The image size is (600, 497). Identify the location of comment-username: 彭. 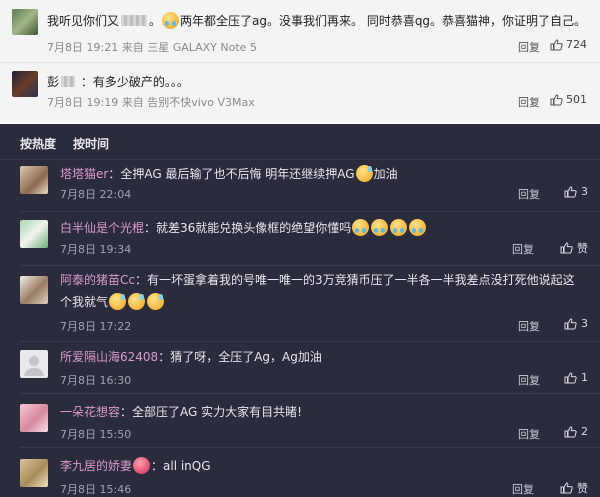
(53, 82).